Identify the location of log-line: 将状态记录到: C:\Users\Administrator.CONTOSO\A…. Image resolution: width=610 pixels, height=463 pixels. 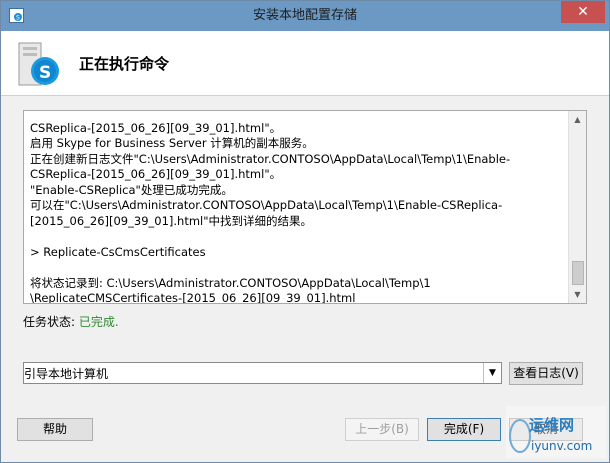
(230, 282).